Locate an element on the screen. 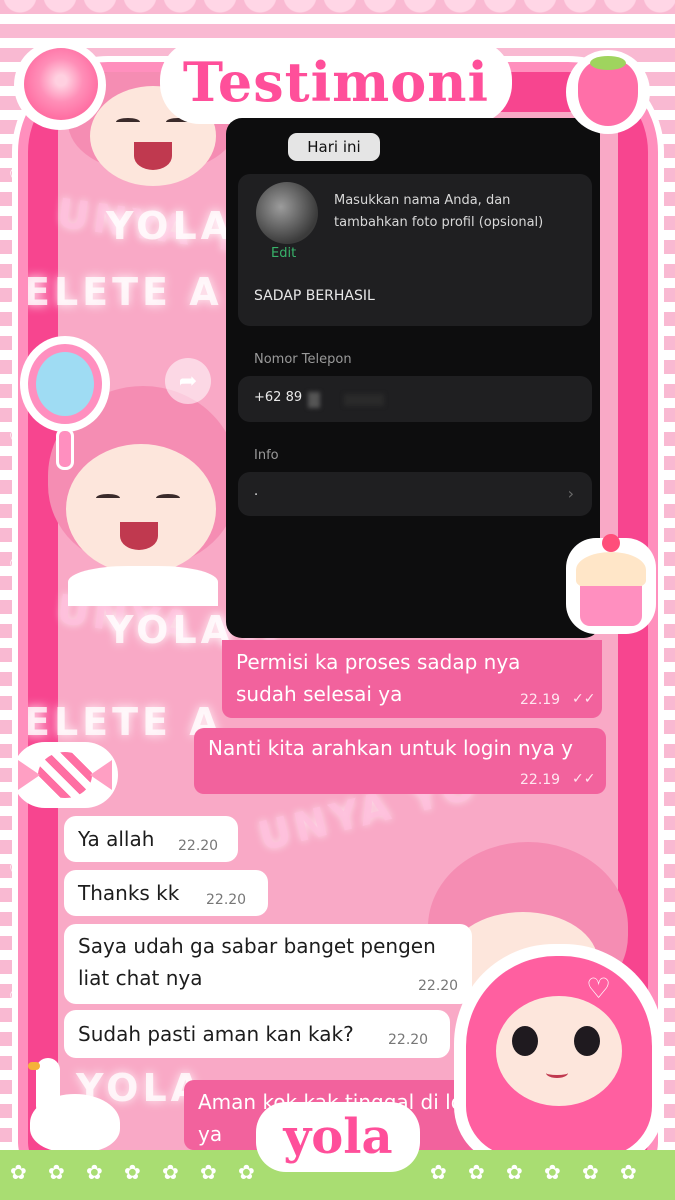  message-text: Saya udah ga sabar banget pengen is located at coordinates (257, 946).